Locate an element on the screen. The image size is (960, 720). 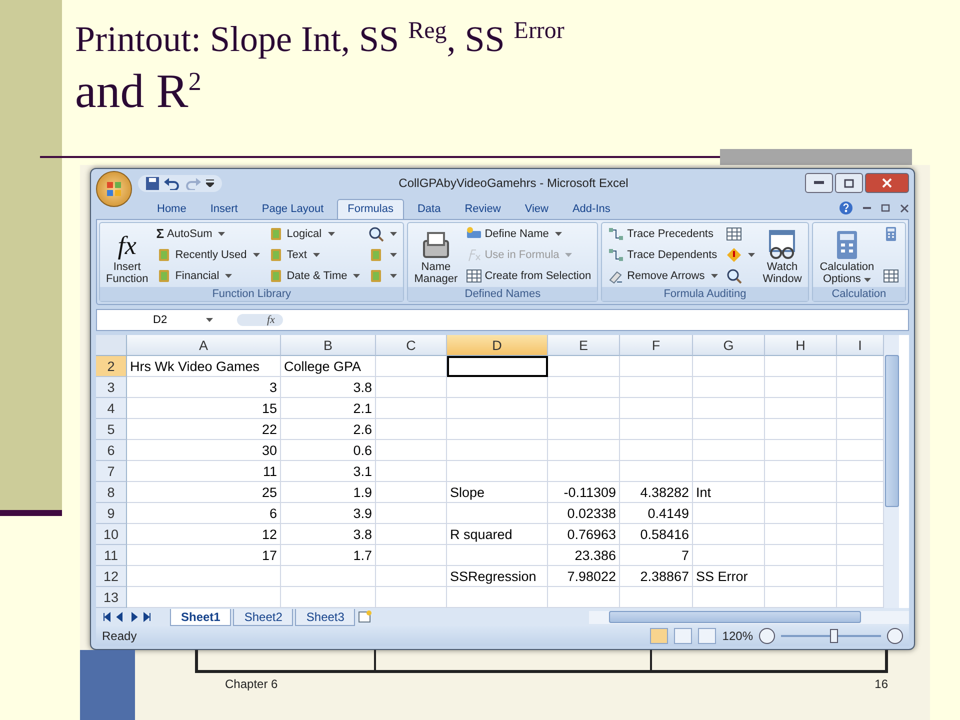
column-header: G is located at coordinates (729, 345).